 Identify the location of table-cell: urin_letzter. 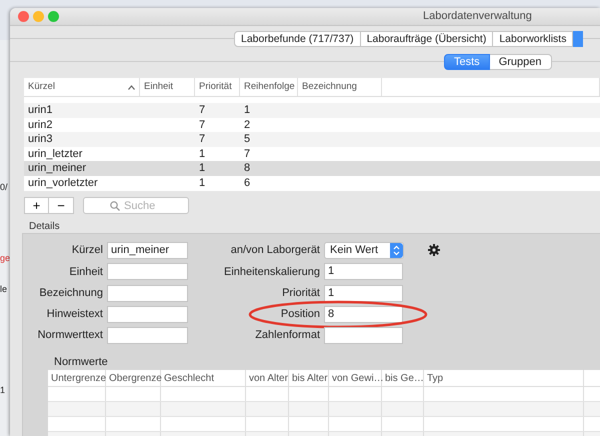
(55, 154).